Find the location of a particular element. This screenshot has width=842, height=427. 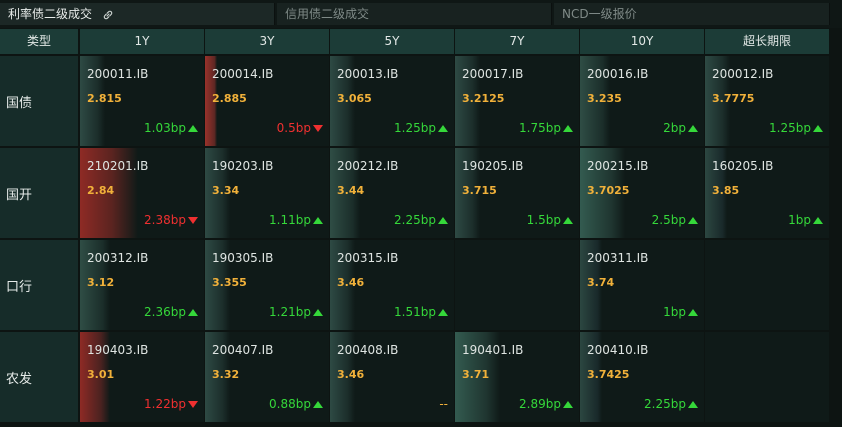

column-header: 7Y is located at coordinates (517, 41).